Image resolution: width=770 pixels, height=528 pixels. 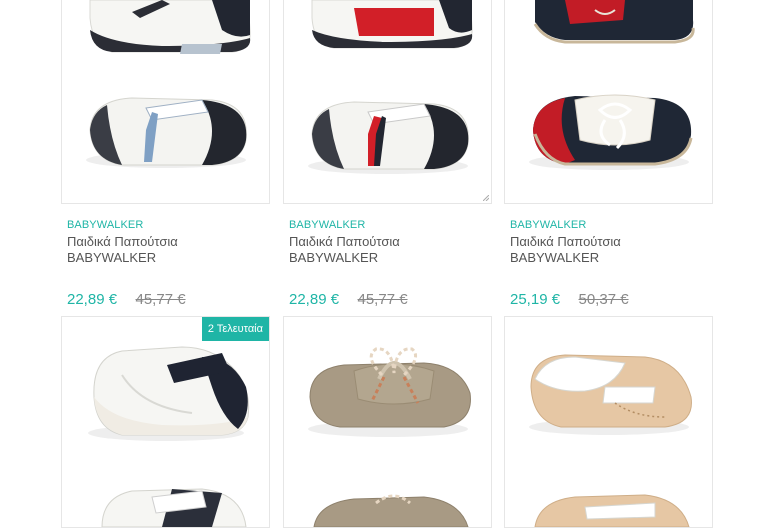 I want to click on product-image: 2 Τελευταία, so click(x=165, y=422).